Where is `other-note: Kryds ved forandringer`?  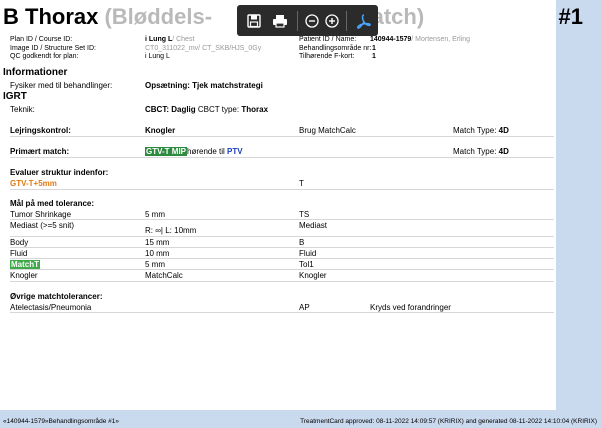 other-note: Kryds ved forandringer is located at coordinates (410, 307).